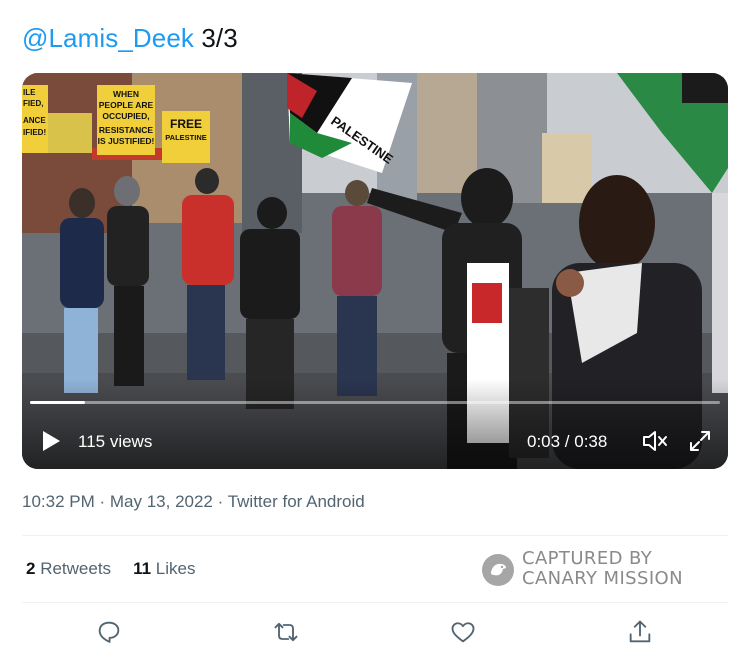 This screenshot has width=751, height=672. I want to click on like-button, so click(463, 632).